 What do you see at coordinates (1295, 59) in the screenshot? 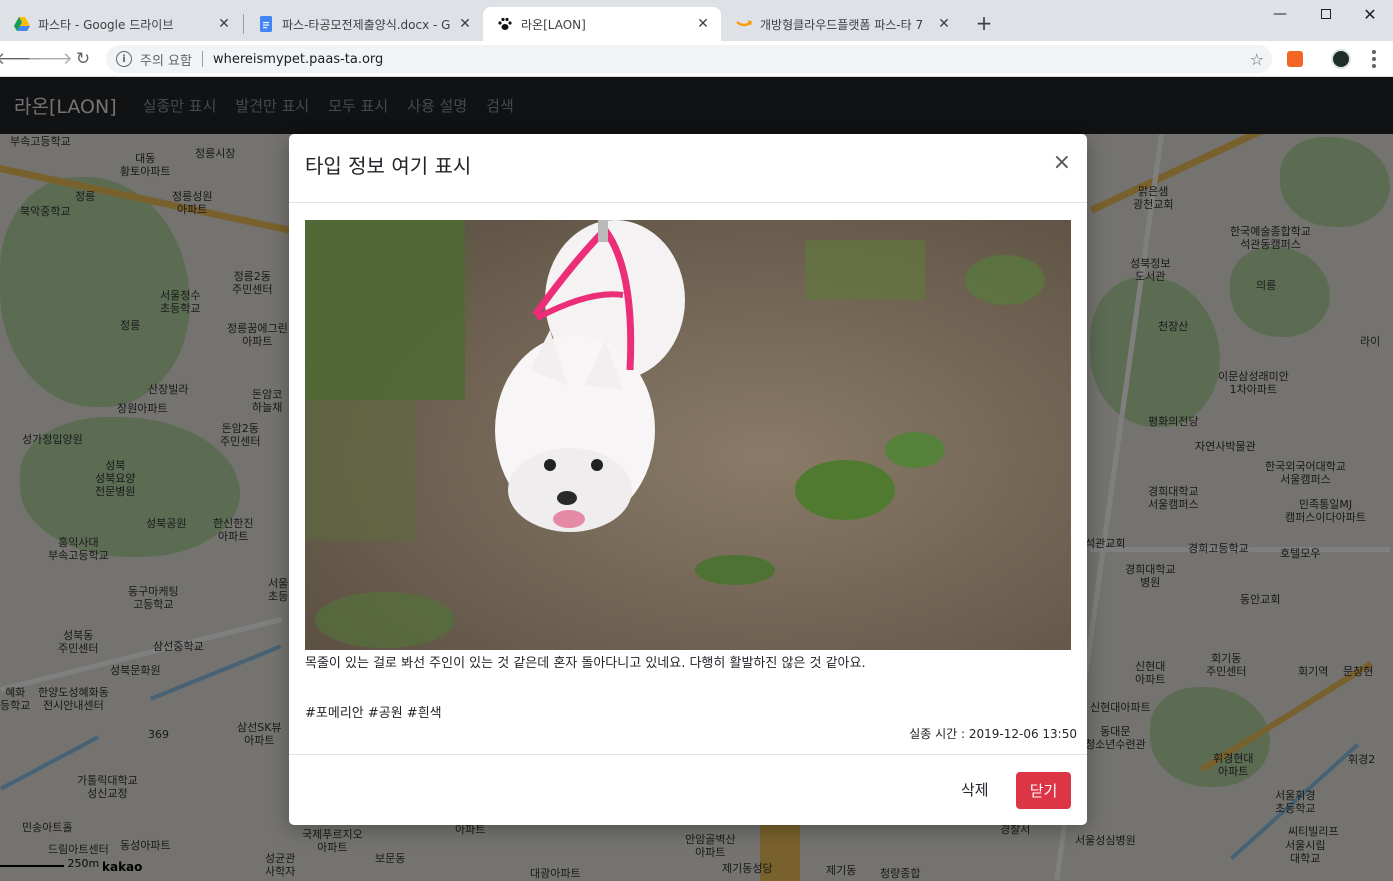
I see `extension-icon` at bounding box center [1295, 59].